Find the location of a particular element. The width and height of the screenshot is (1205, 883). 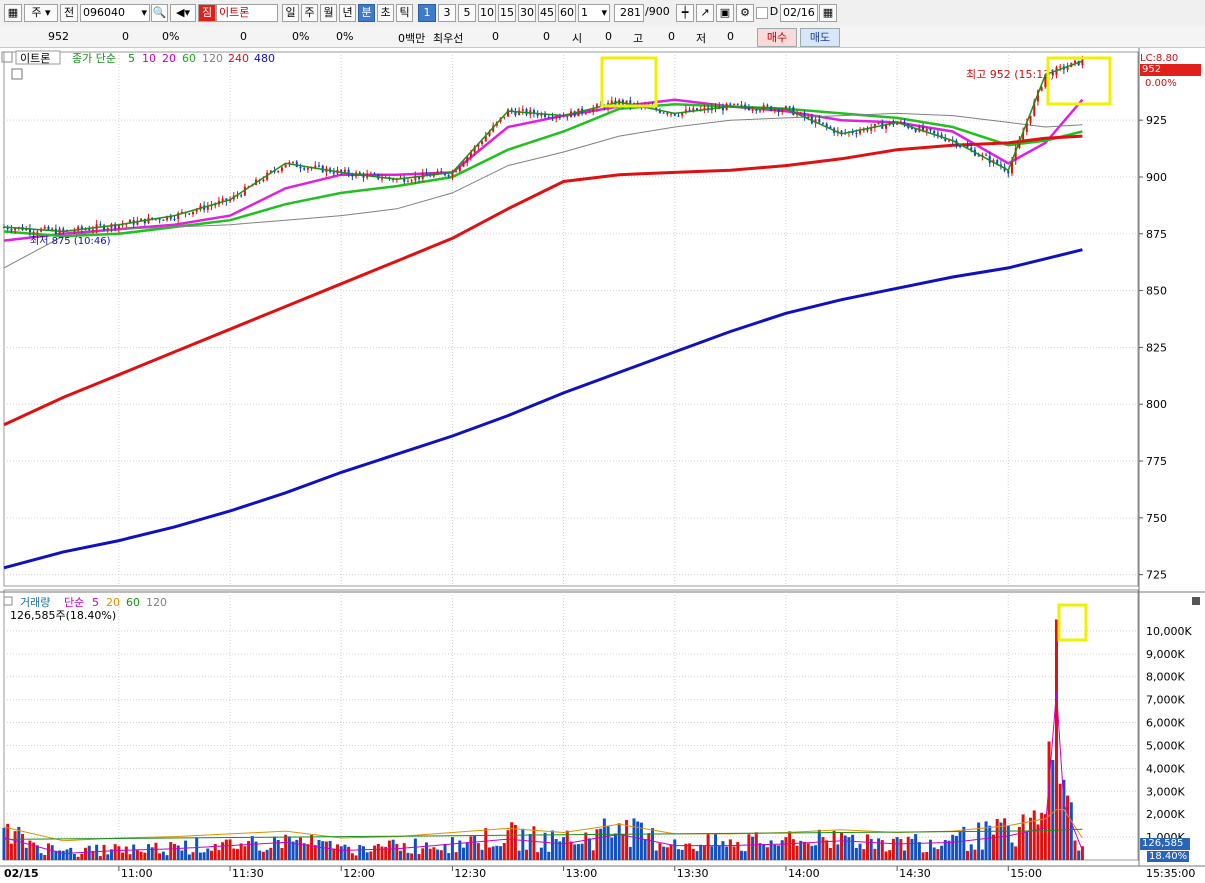

time-tick-label: 13:30 is located at coordinates (693, 873).